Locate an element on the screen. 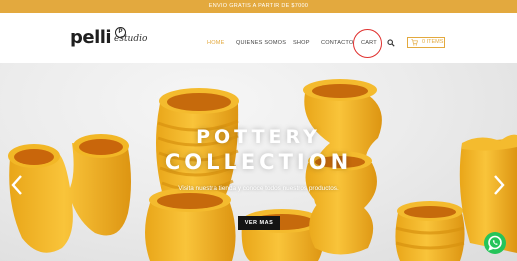 The width and height of the screenshot is (517, 261). announcement-bar: ENVIO GRATIS A PARTIR DE $7000 is located at coordinates (258, 6).